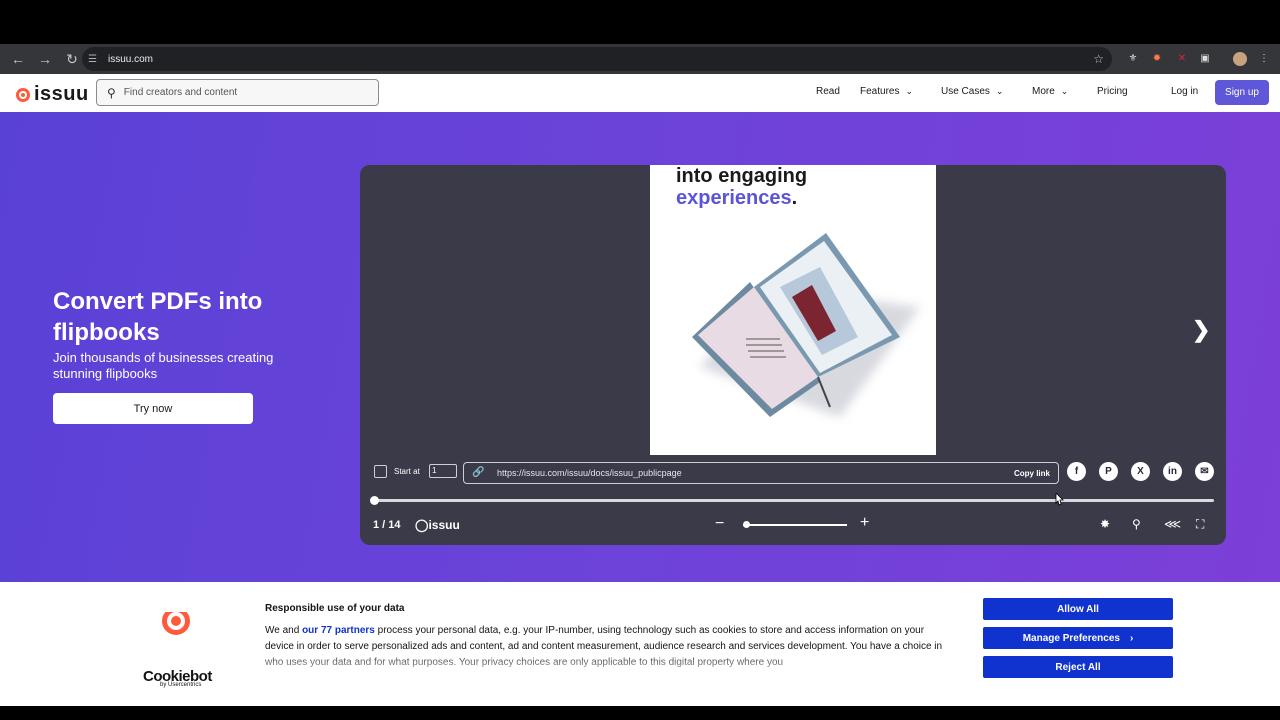 This screenshot has height=720, width=1280. I want to click on nav-read: Read, so click(828, 91).